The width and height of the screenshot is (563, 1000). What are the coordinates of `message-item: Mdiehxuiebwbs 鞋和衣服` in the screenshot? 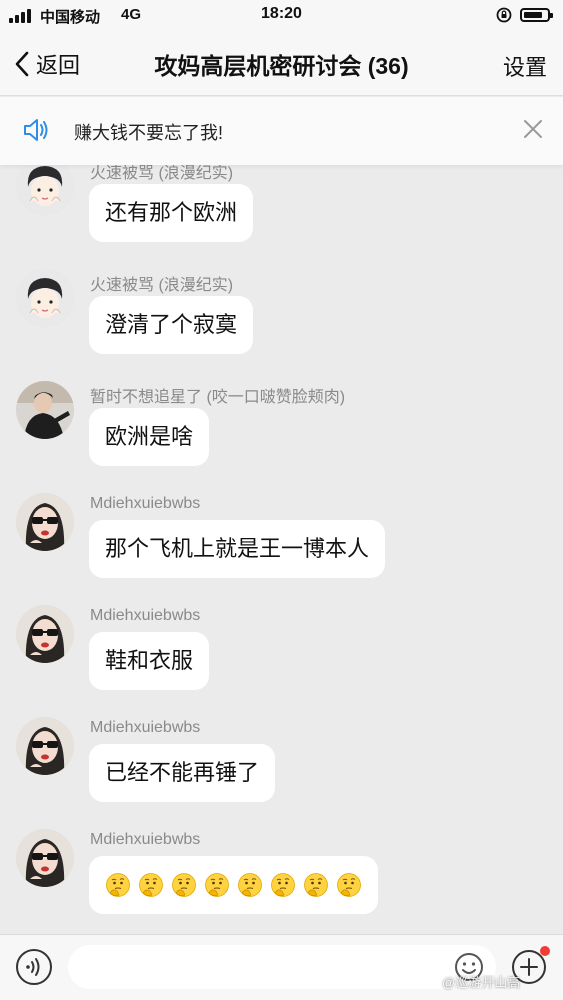 It's located at (281, 661).